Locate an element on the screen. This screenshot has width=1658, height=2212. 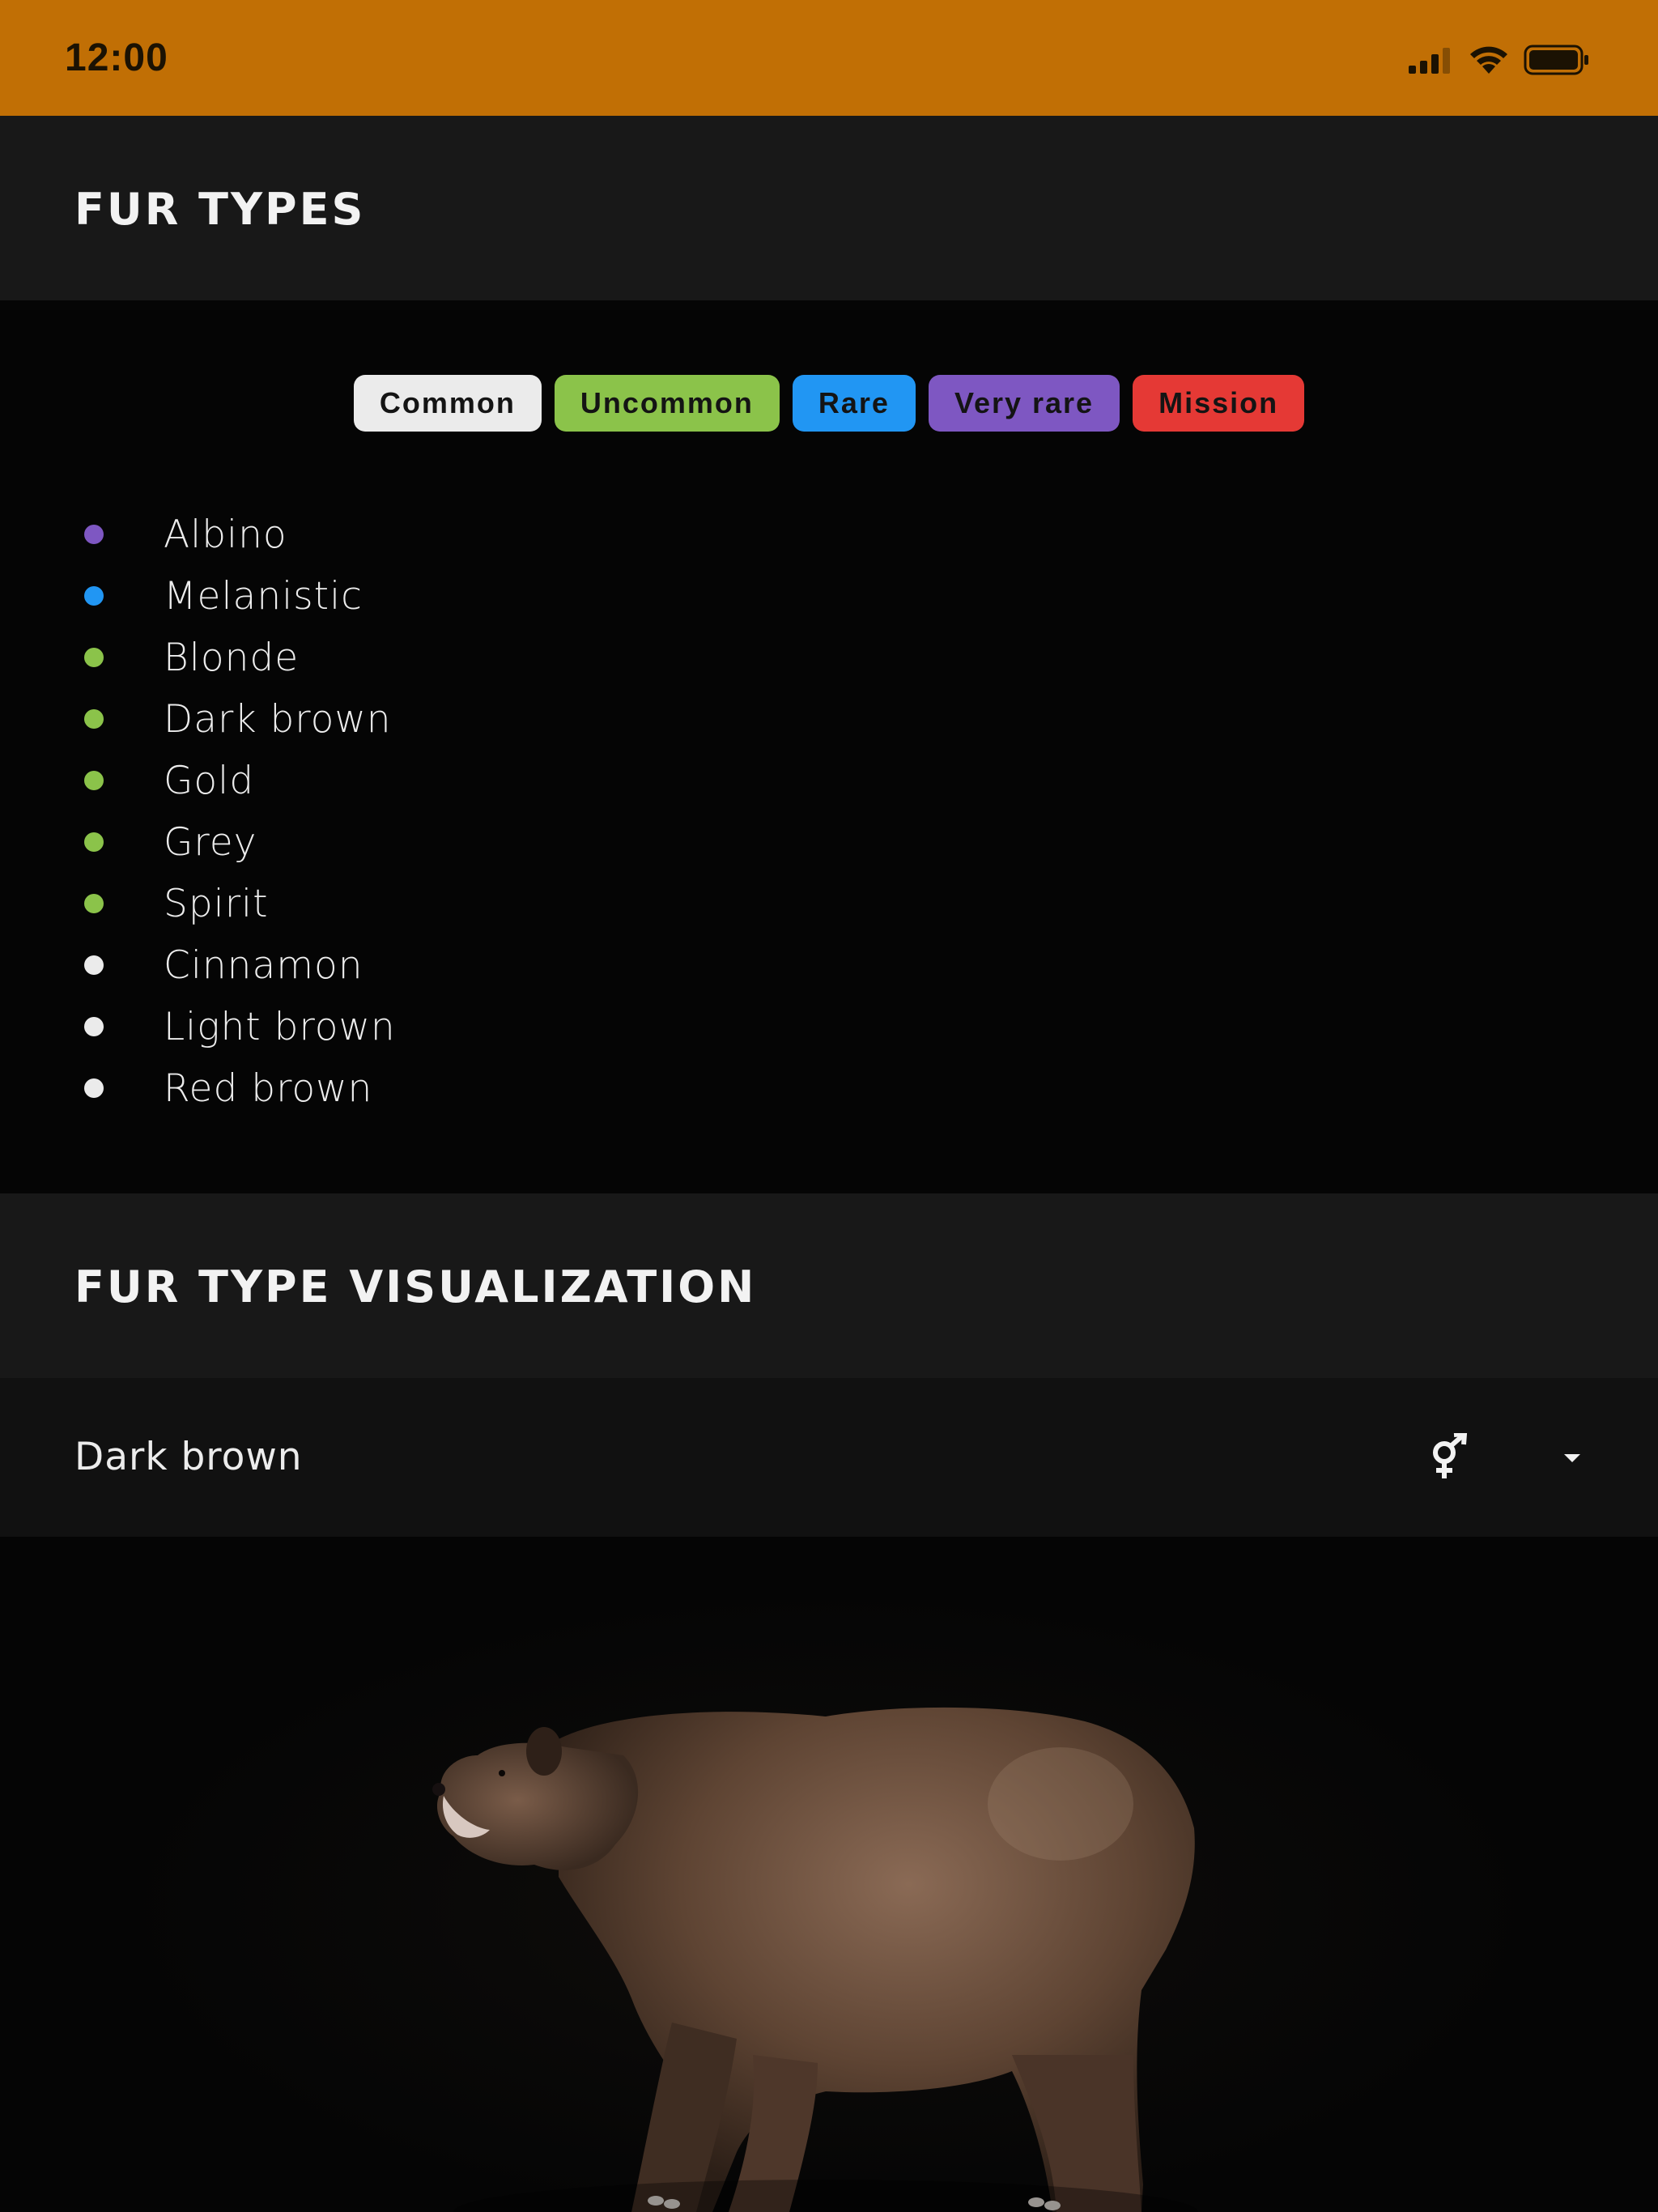
fur-selector: Dark brown is located at coordinates (829, 1457).